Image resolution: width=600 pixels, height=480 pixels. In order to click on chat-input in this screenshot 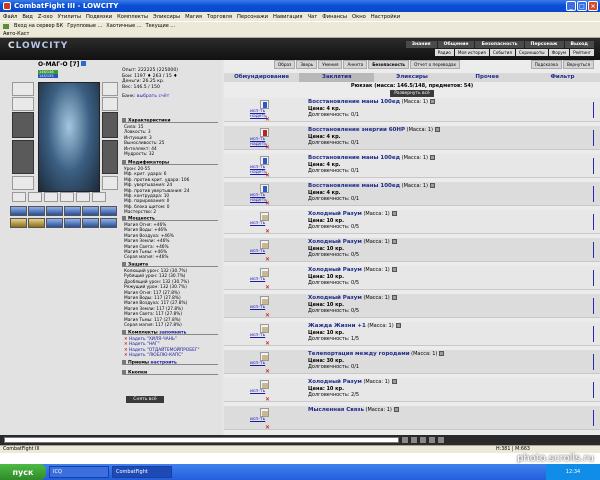, I will do `click(201, 440)`.